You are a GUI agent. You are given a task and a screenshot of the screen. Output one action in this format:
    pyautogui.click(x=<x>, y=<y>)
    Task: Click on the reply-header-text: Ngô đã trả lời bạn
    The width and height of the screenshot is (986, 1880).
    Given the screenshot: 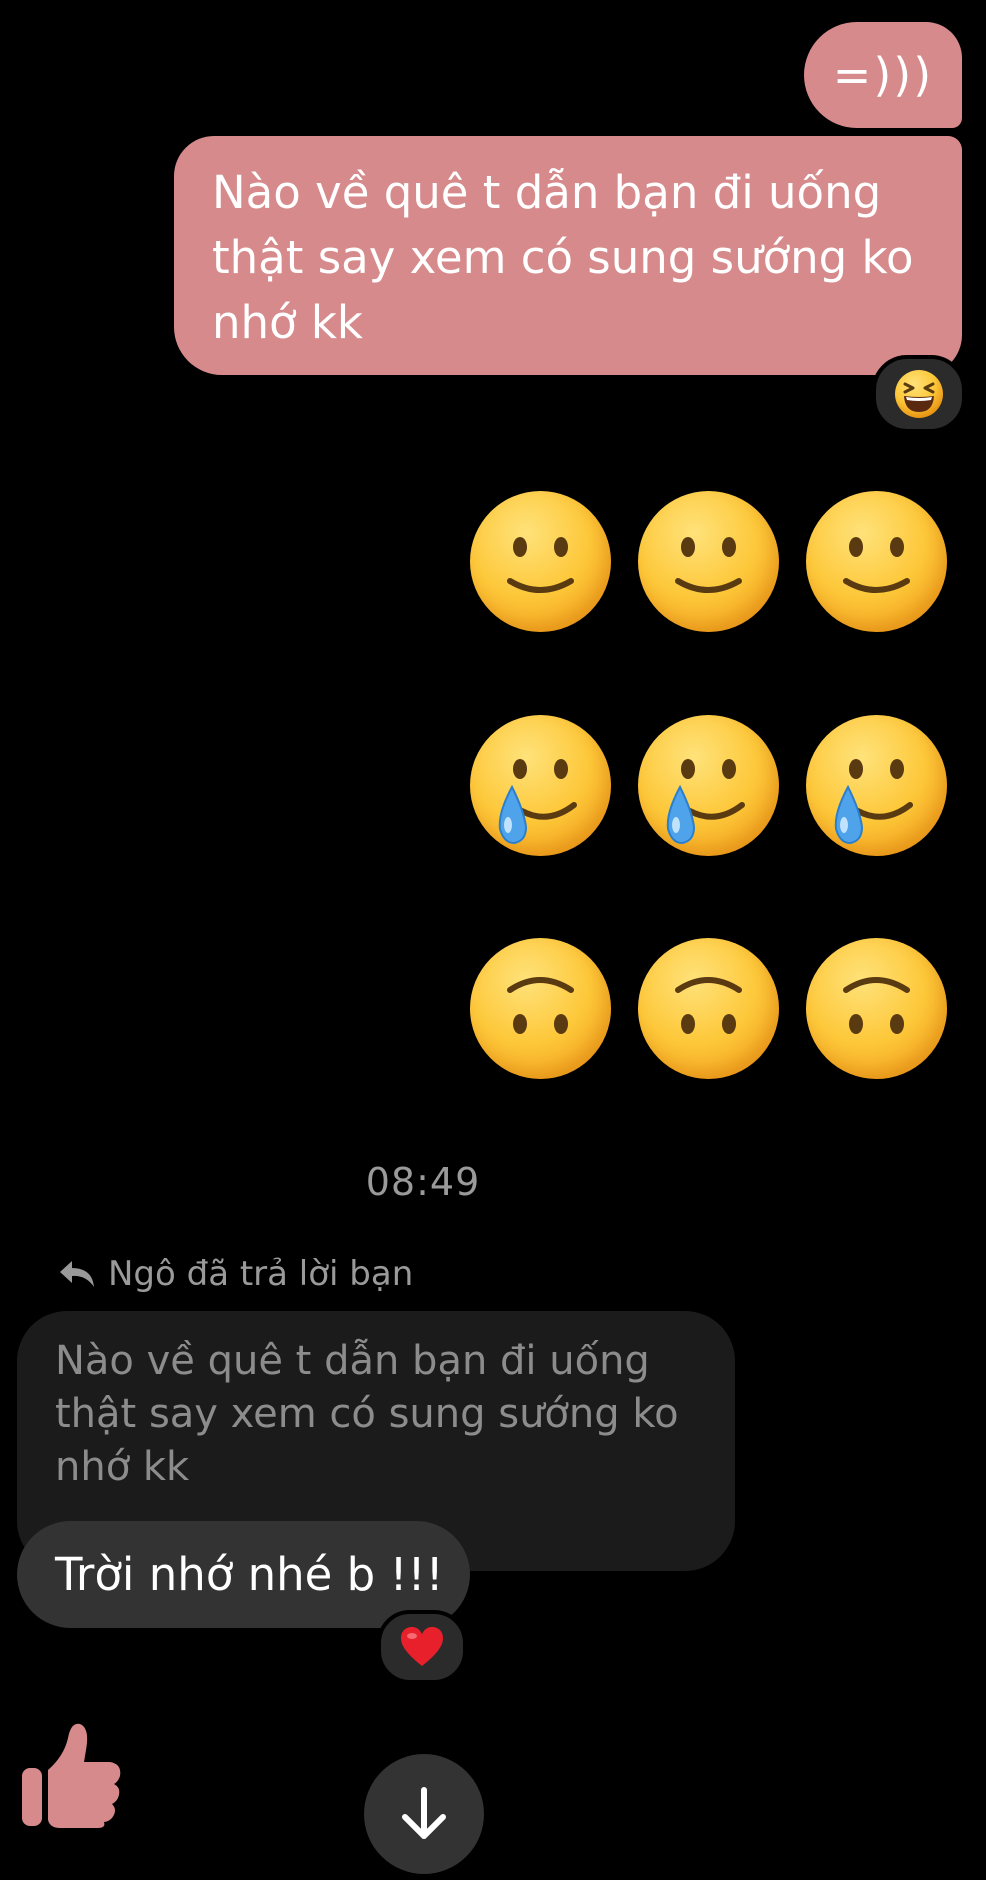 What is the action you would take?
    pyautogui.click(x=261, y=1274)
    